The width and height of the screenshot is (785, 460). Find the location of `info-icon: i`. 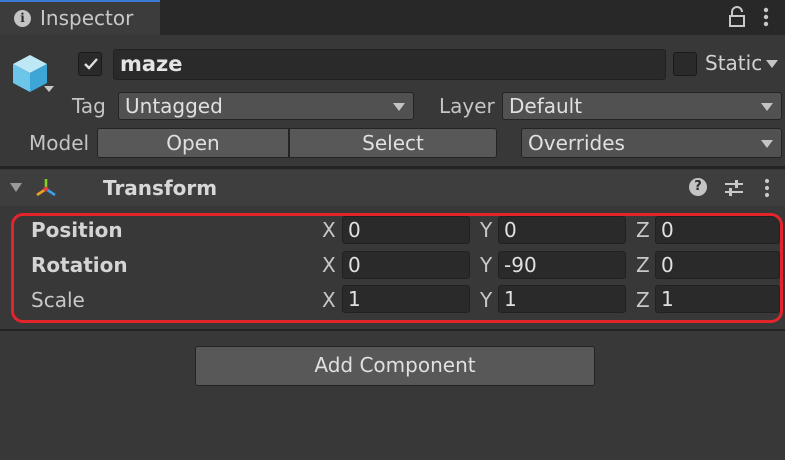

info-icon: i is located at coordinates (22, 18).